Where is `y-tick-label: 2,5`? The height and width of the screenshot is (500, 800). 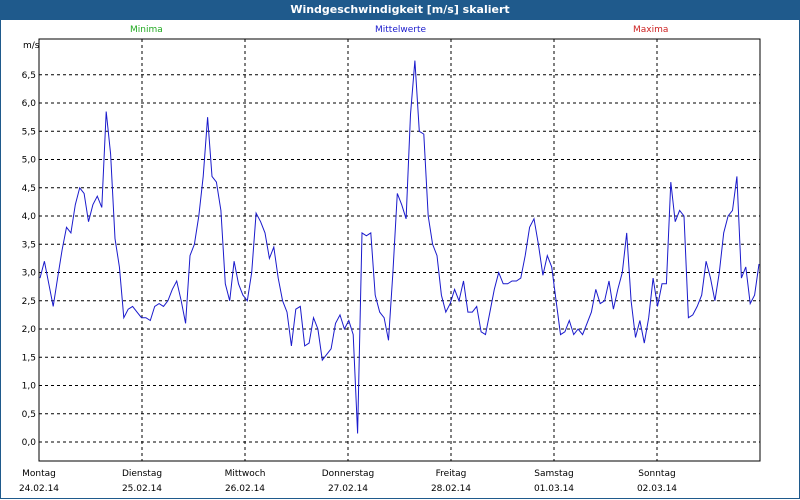 y-tick-label: 2,5 is located at coordinates (29, 302).